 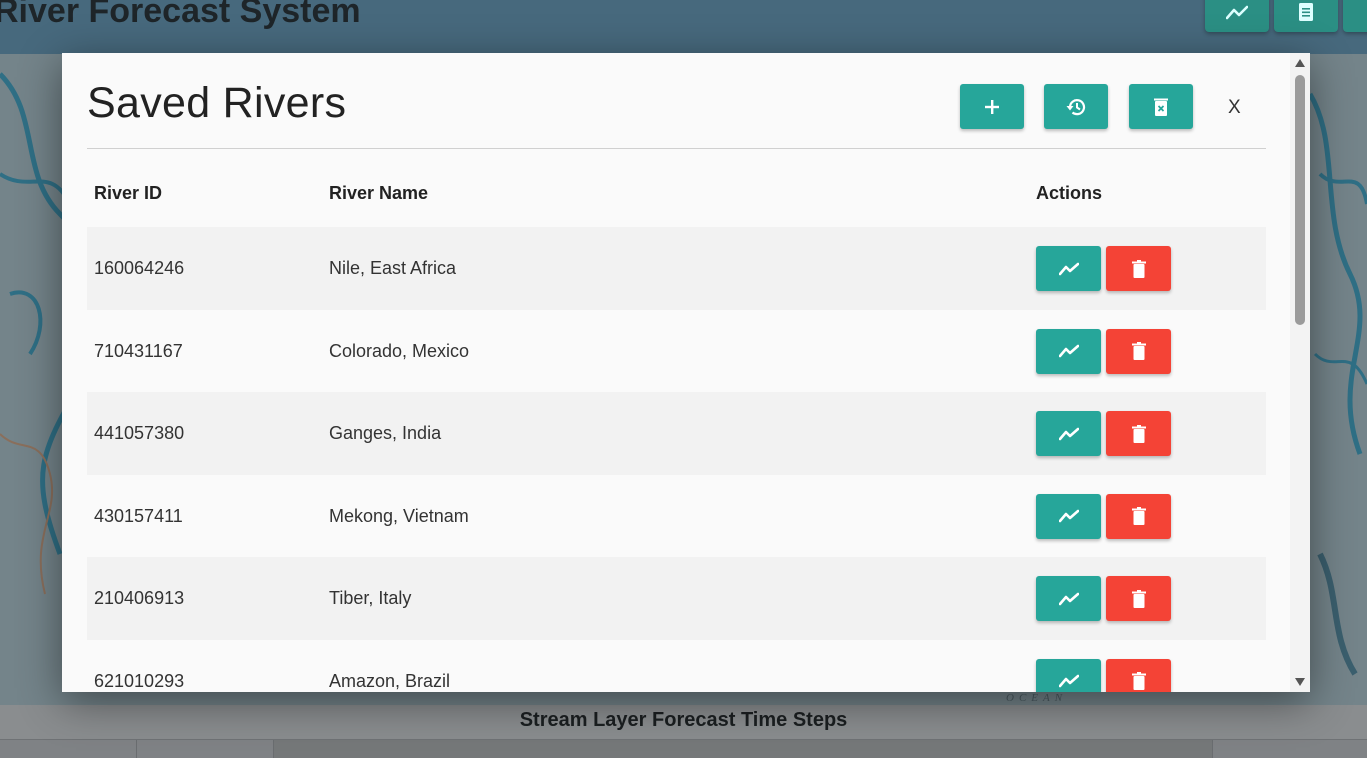 What do you see at coordinates (1355, 16) in the screenshot?
I see `header-extra-button` at bounding box center [1355, 16].